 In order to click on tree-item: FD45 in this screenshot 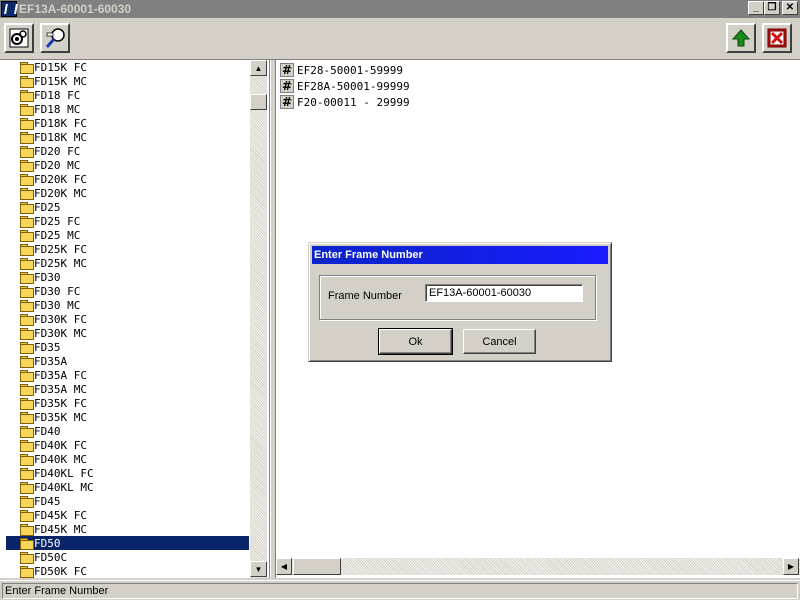, I will do `click(127, 501)`.